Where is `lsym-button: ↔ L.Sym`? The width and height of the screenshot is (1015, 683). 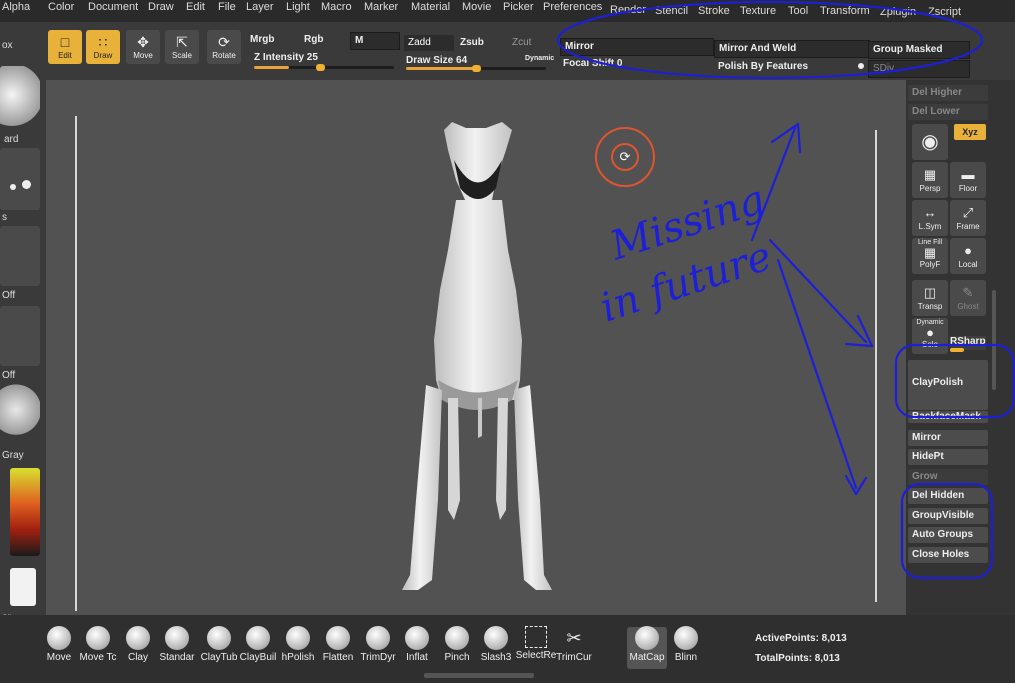 lsym-button: ↔ L.Sym is located at coordinates (930, 218).